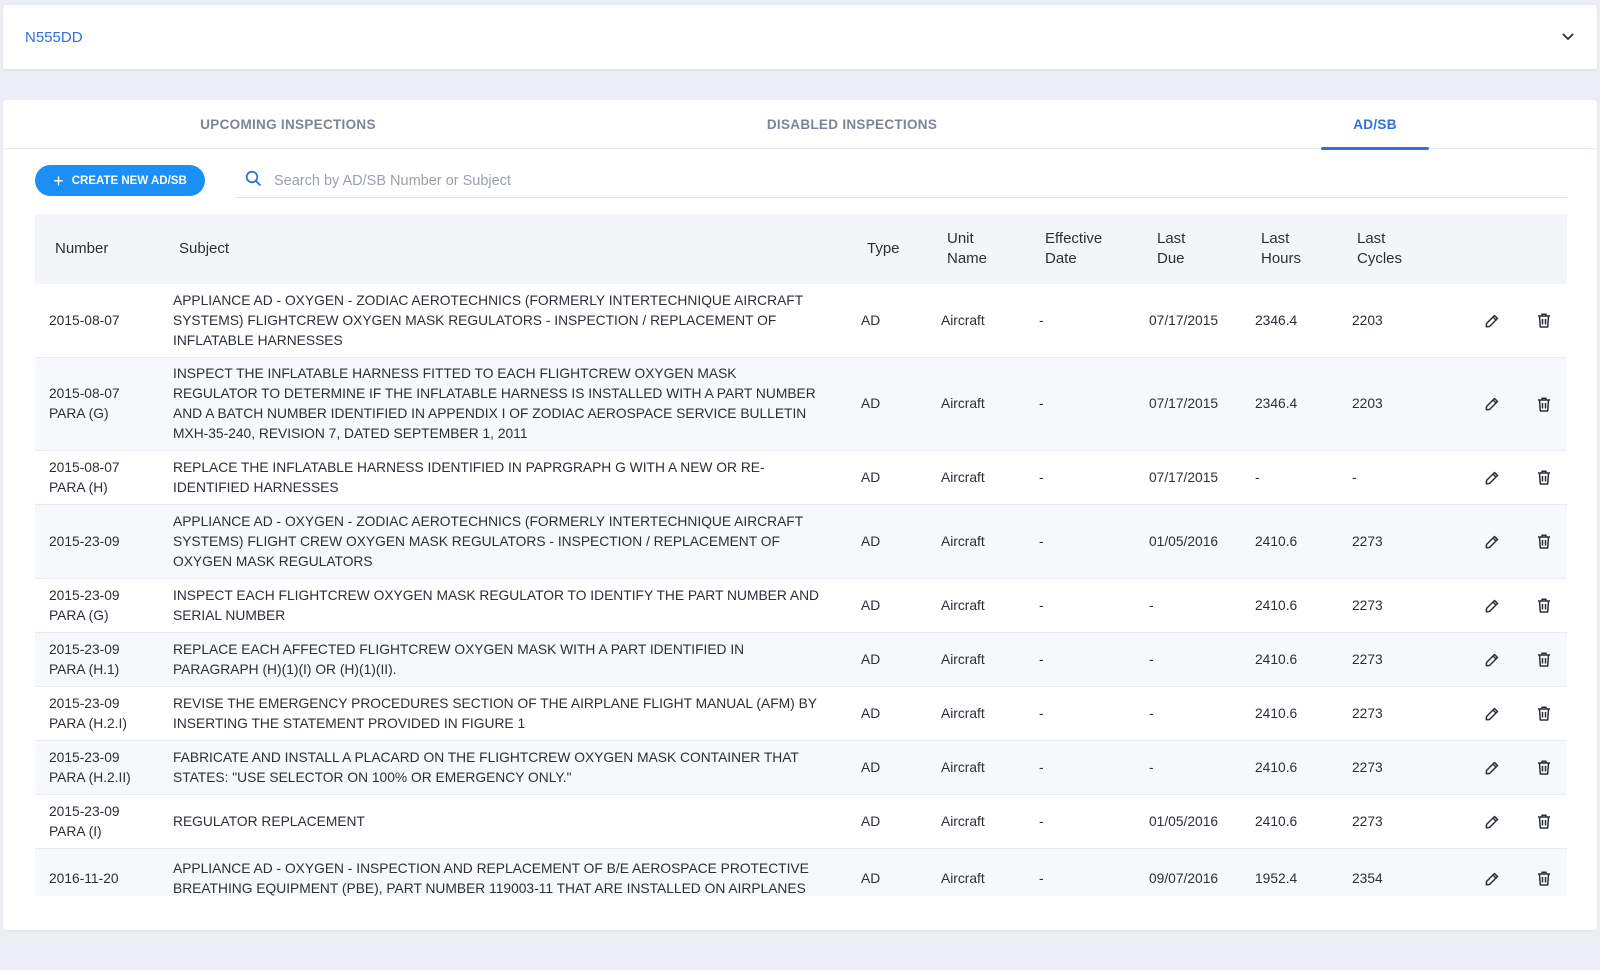  What do you see at coordinates (84, 821) in the screenshot?
I see `cell-number: 2015-23-09 PARA (I)` at bounding box center [84, 821].